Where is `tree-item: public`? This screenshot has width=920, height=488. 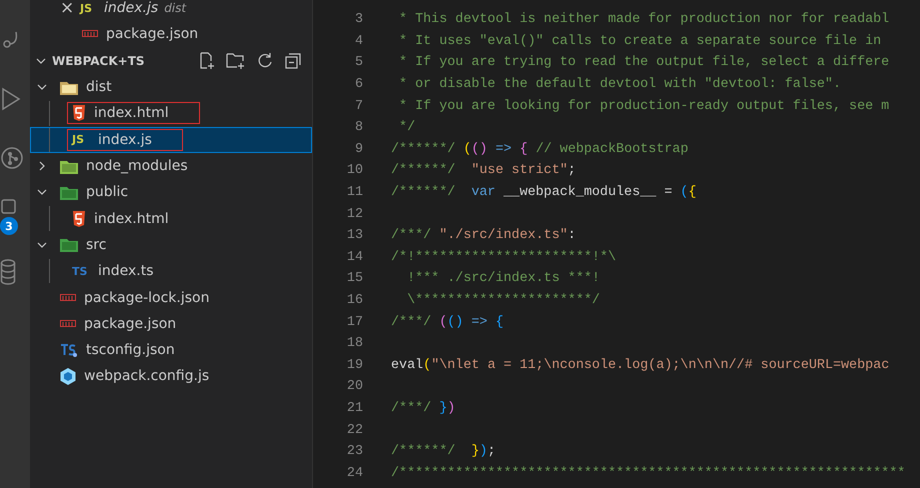
tree-item: public is located at coordinates (171, 192).